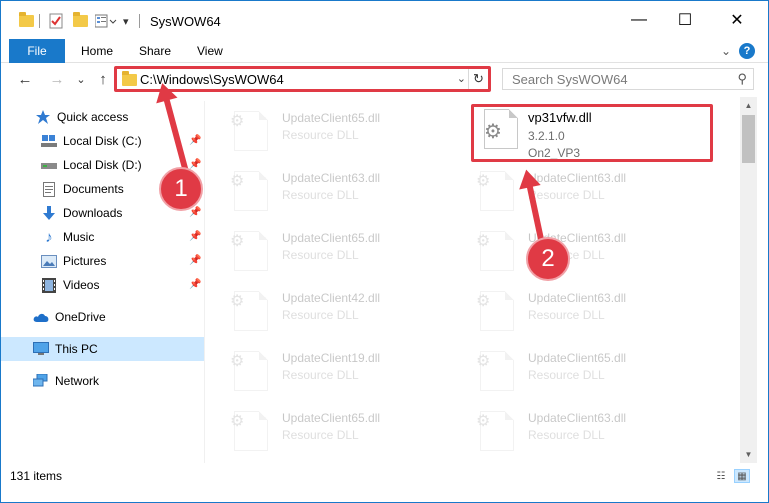 This screenshot has width=769, height=503. Describe the element at coordinates (639, 20) in the screenshot. I see `minimize-button: —` at that location.